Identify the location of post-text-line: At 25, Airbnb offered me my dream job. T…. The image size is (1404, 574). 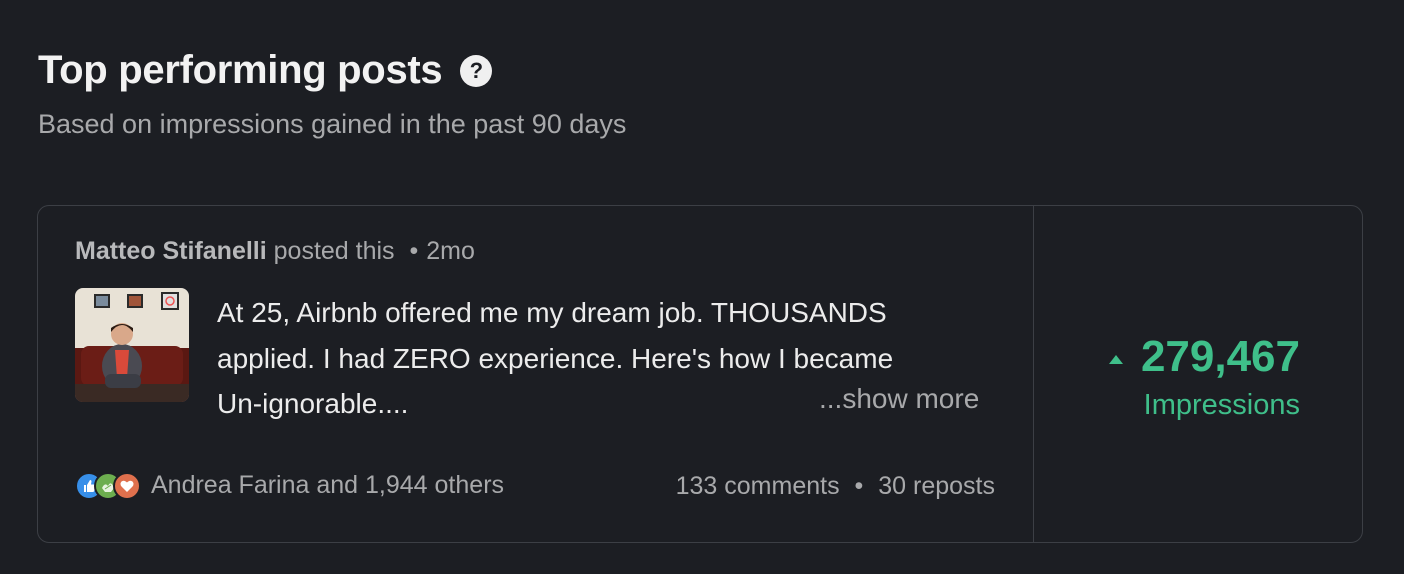
(552, 312).